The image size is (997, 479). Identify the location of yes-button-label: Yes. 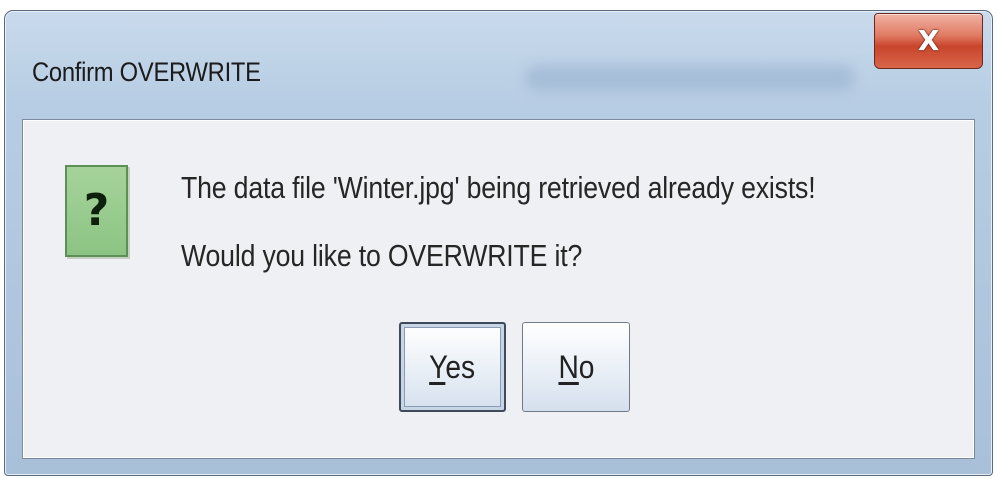
(453, 367).